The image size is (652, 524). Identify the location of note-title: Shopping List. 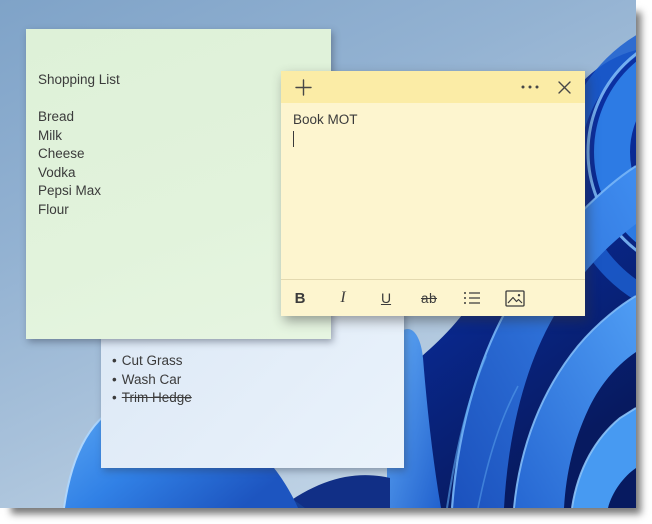
(79, 79).